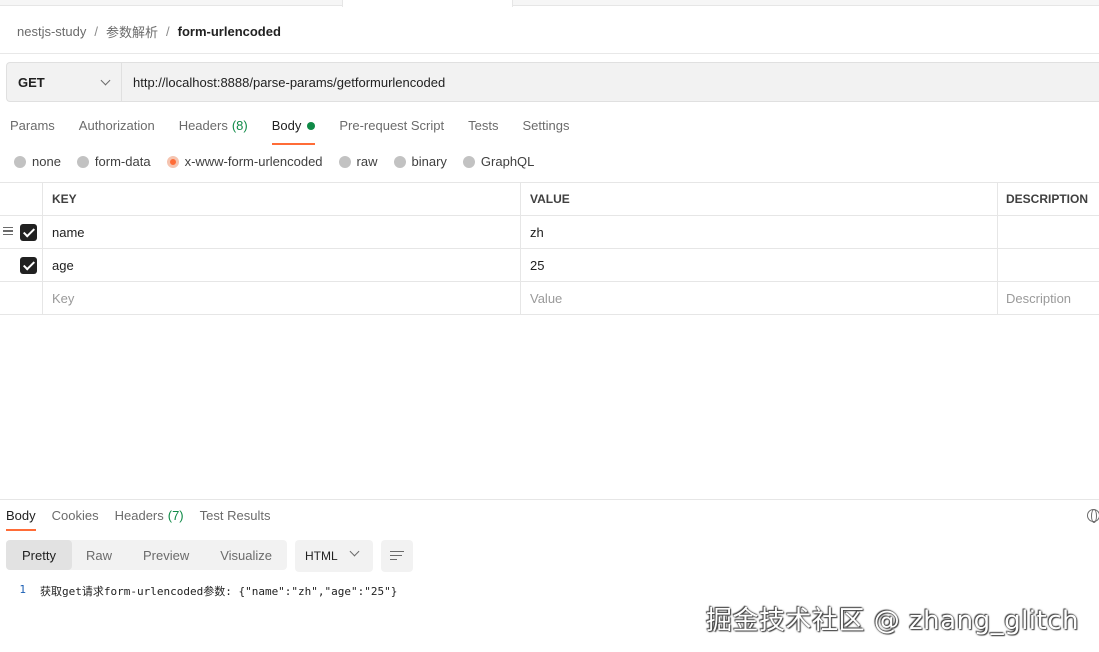 The width and height of the screenshot is (1099, 652). Describe the element at coordinates (22, 589) in the screenshot. I see `line-number: 1` at that location.